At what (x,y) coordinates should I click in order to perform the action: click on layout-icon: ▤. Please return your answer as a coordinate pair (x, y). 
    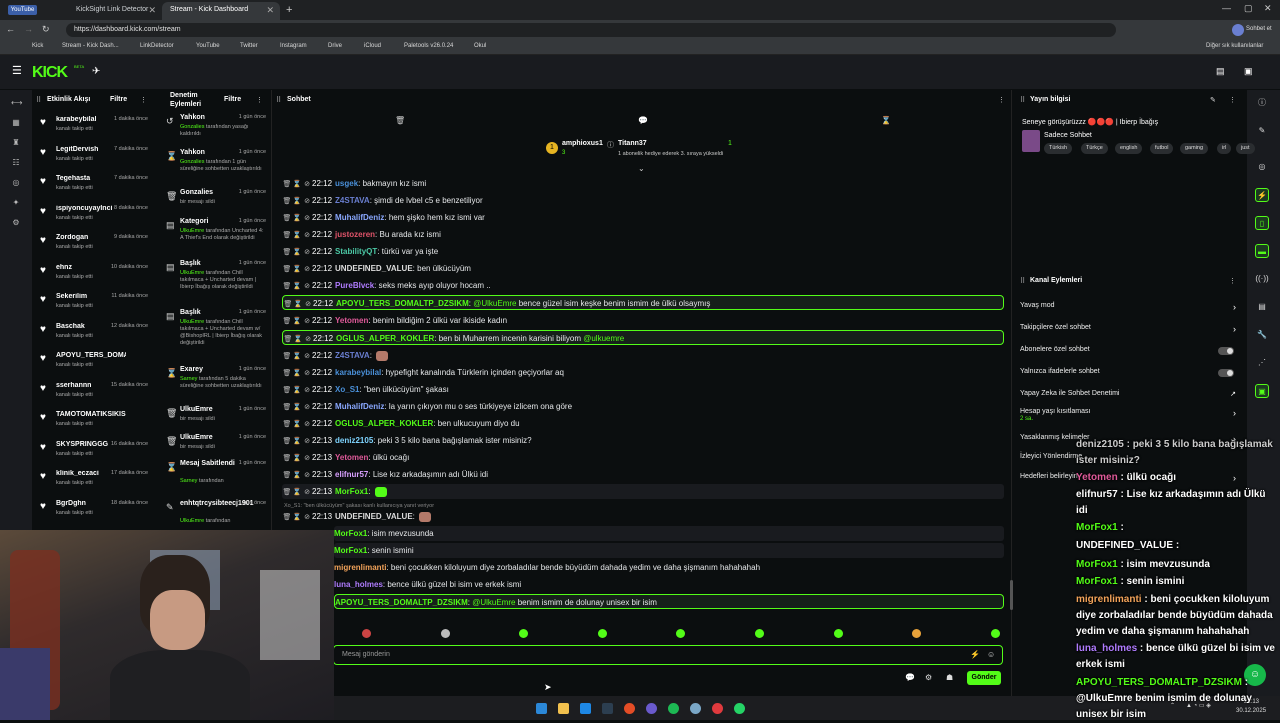
    Looking at the image, I should click on (1262, 307).